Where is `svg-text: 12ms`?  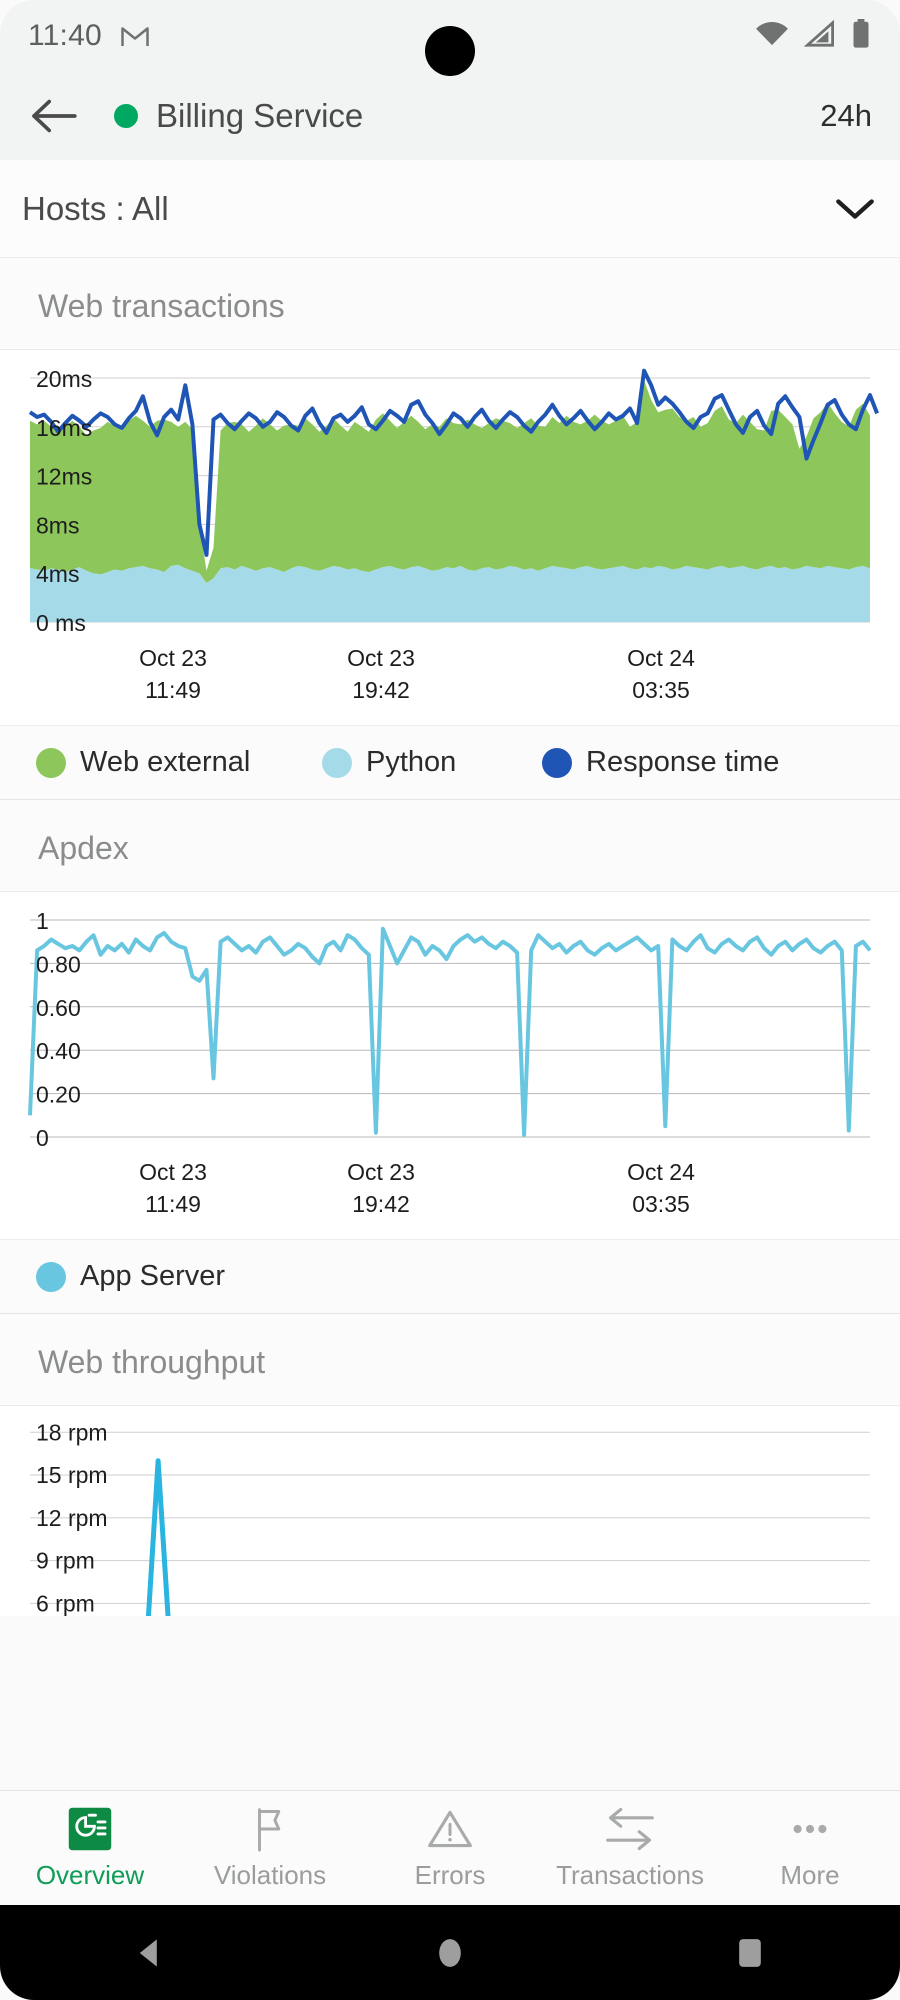 svg-text: 12ms is located at coordinates (64, 477).